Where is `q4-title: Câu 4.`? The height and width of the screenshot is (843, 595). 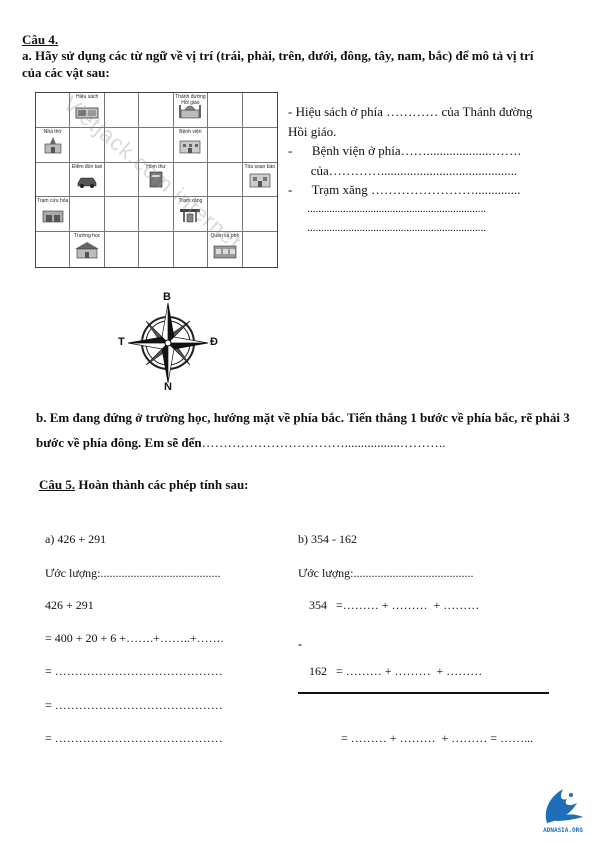
q4-title: Câu 4. is located at coordinates (40, 39).